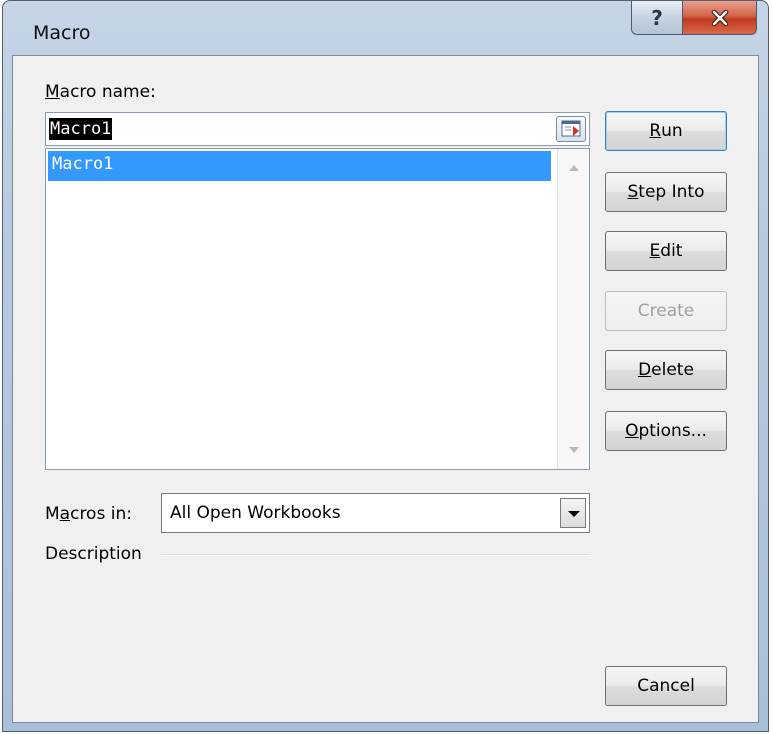 Image resolution: width=773 pixels, height=734 pixels. Describe the element at coordinates (666, 686) in the screenshot. I see `cancel-button: Cancel` at that location.